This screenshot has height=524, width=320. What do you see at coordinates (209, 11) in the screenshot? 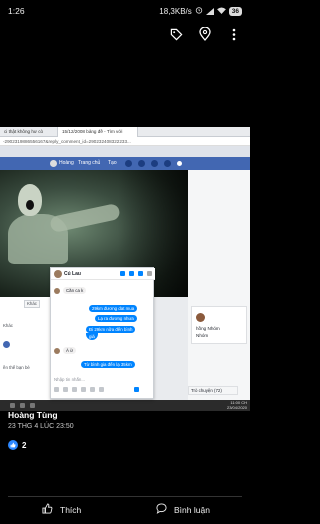
I see `signal-icon` at bounding box center [209, 11].